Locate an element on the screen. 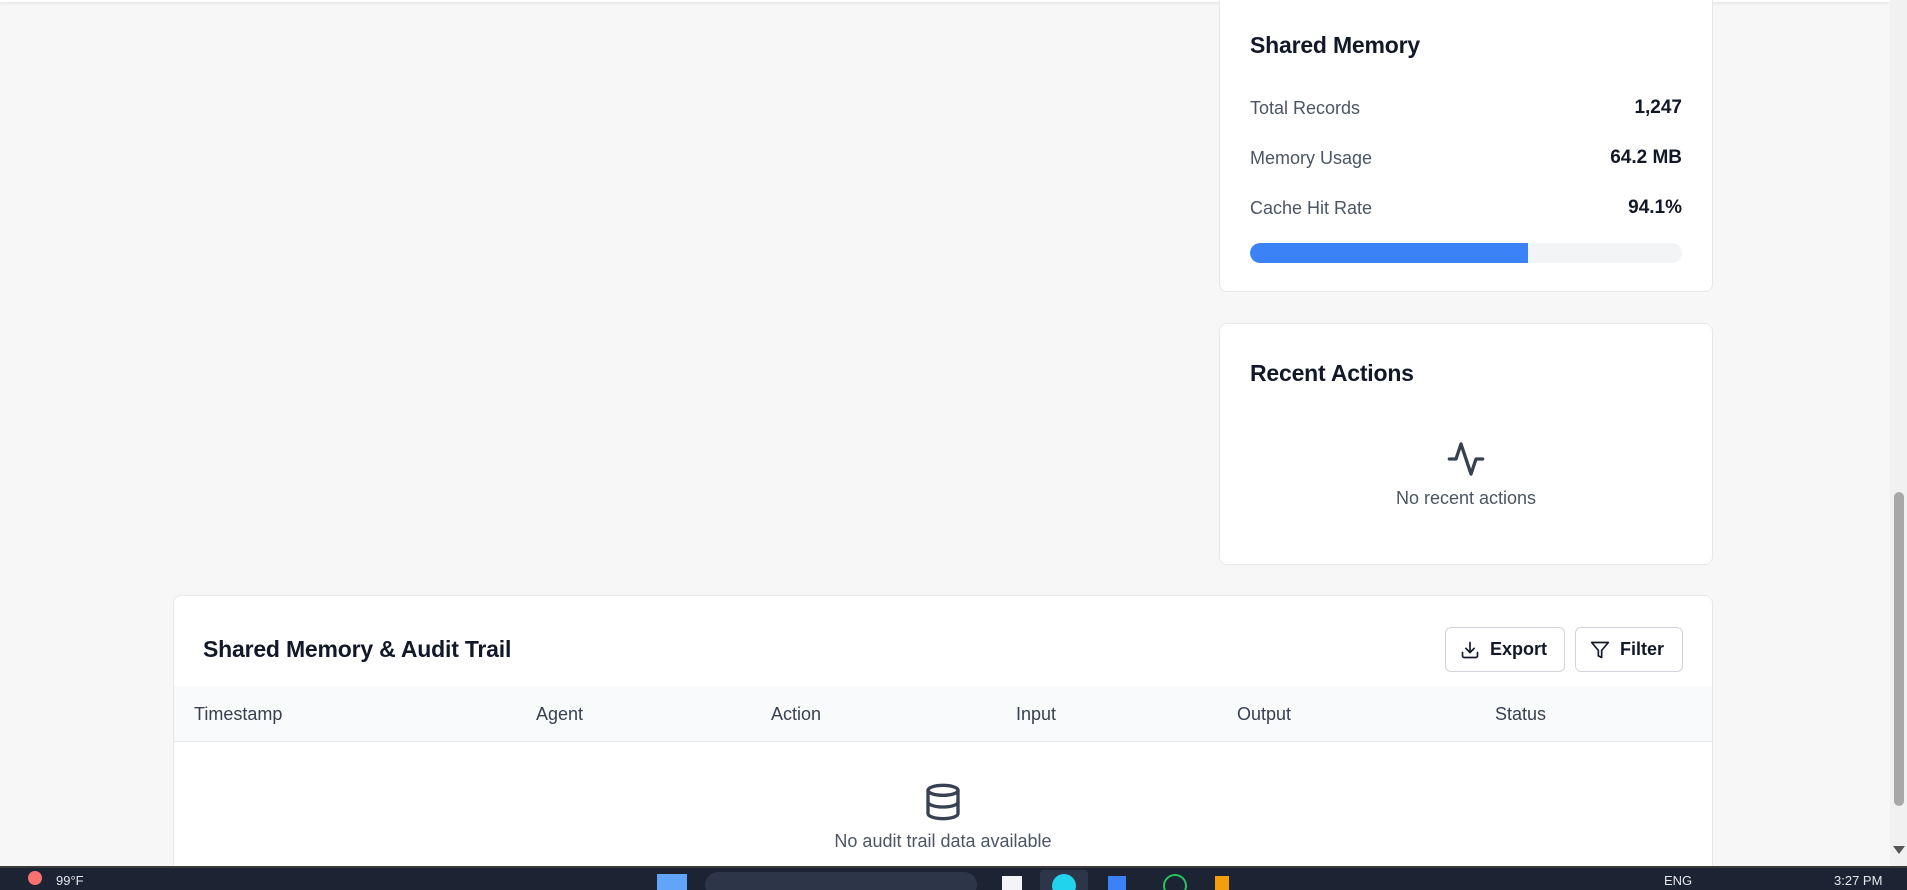 The image size is (1907, 890). cache-progress-bar is located at coordinates (1466, 253).